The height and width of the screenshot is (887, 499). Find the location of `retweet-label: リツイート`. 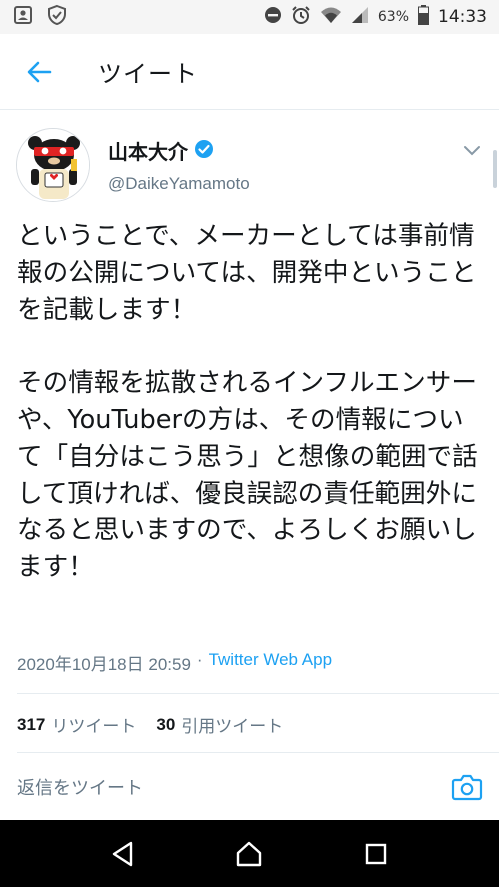

retweet-label: リツイート is located at coordinates (93, 724).